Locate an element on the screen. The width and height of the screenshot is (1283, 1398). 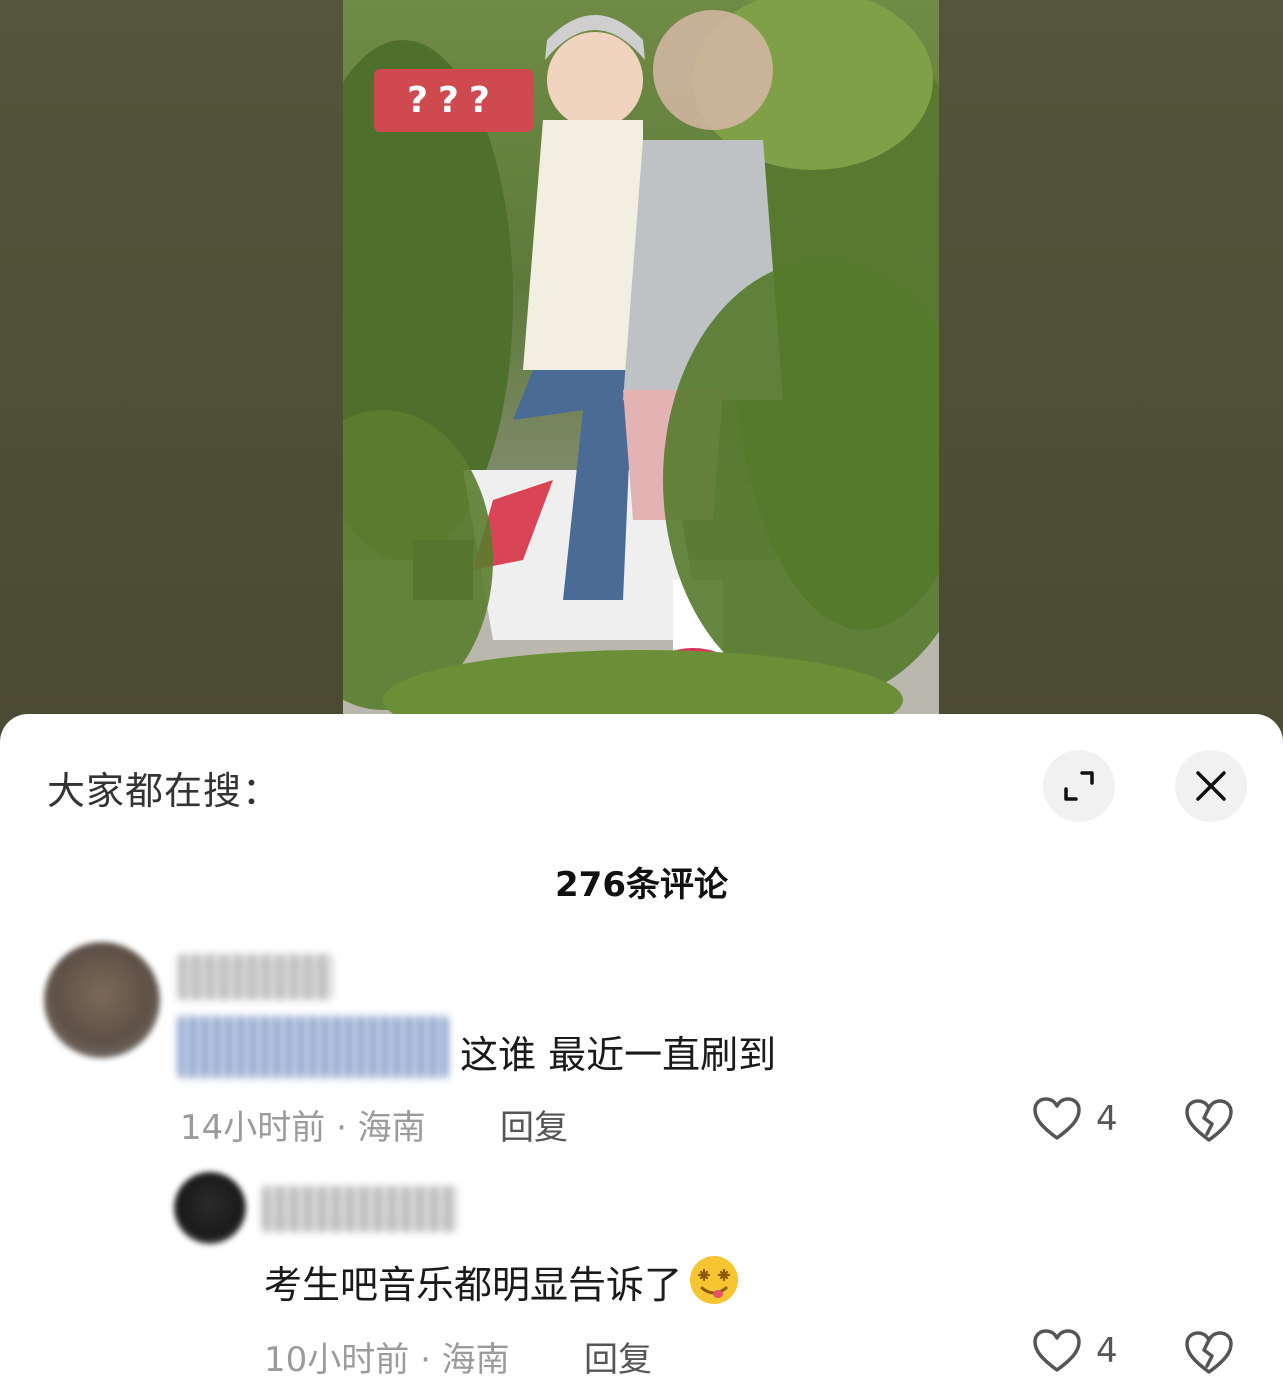
comment-text: 考生吧音乐都明显告诉了 is located at coordinates (502, 1281).